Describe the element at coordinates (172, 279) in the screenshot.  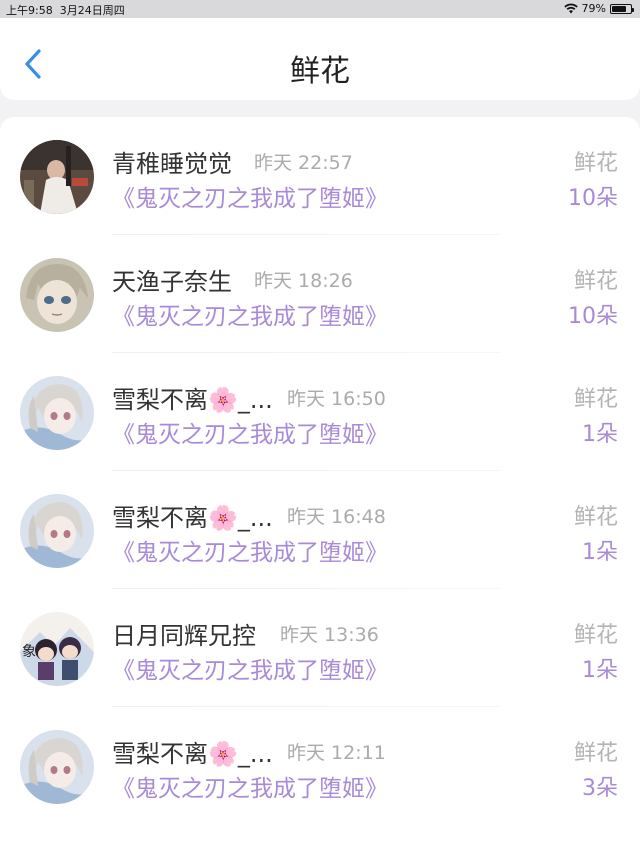
I see `user-name: 天渔子奈生` at that location.